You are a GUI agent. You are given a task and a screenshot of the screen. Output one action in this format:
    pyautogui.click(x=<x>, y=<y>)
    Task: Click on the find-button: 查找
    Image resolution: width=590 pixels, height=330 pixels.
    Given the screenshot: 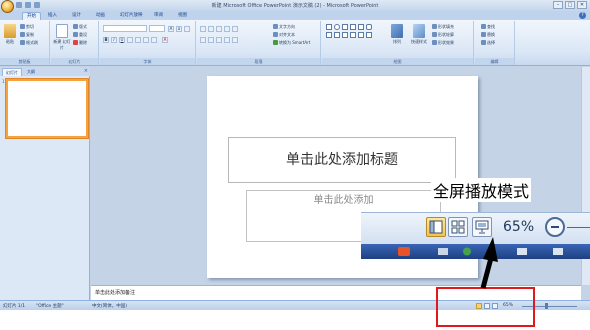 What is the action you would take?
    pyautogui.click(x=488, y=26)
    